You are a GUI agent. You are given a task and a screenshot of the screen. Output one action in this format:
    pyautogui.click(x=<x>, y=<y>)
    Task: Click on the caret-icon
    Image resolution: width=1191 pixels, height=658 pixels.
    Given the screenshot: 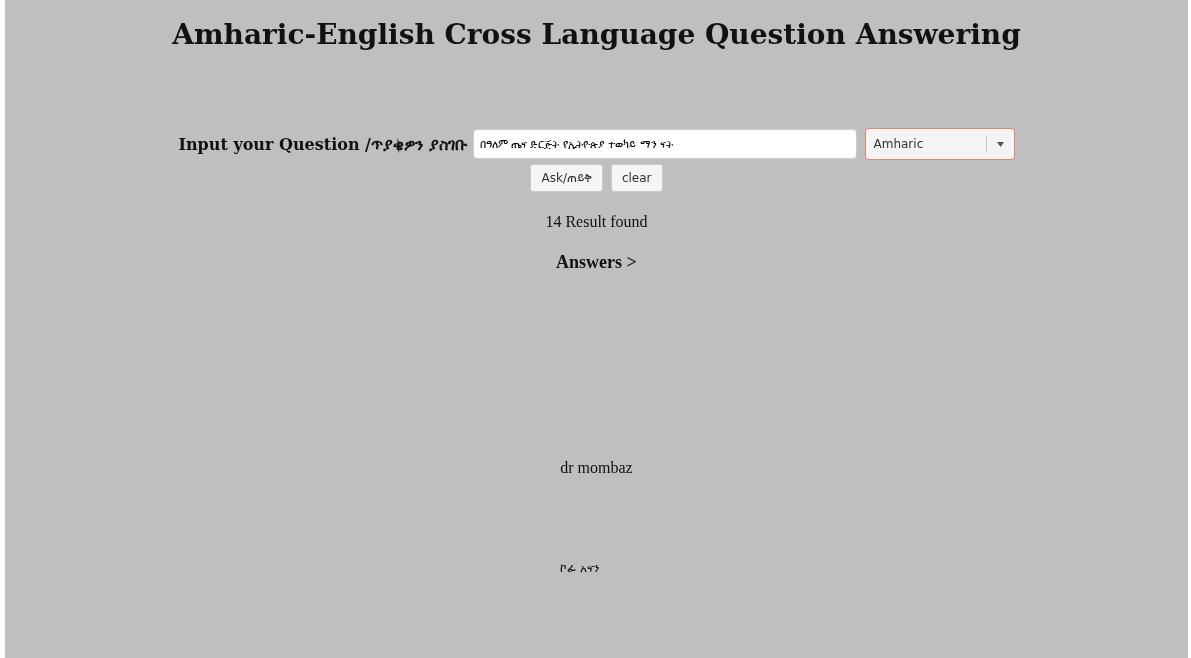 What is the action you would take?
    pyautogui.click(x=1000, y=144)
    